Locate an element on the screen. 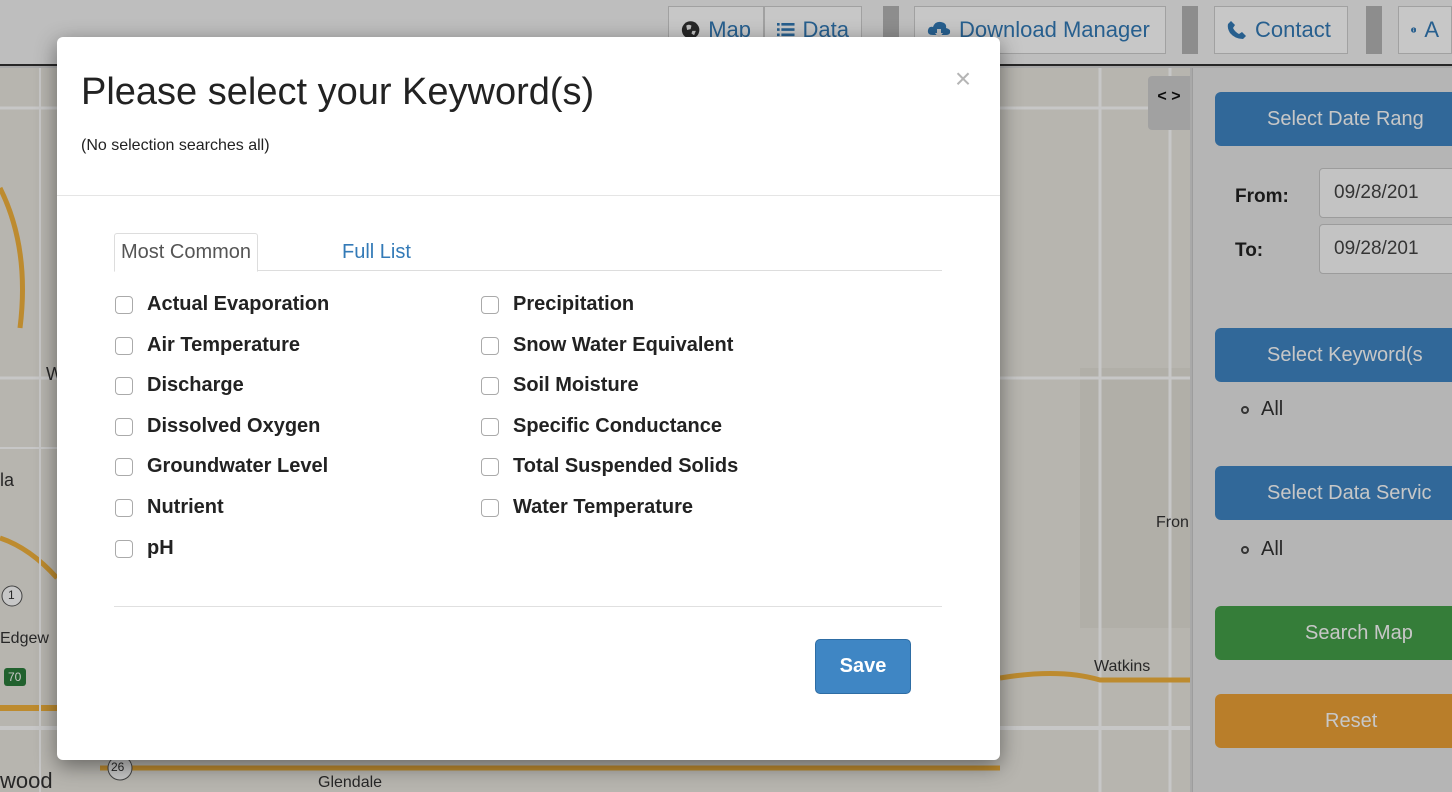 Image resolution: width=1452 pixels, height=792 pixels. keyword-option: Actual Evaporation is located at coordinates (222, 304).